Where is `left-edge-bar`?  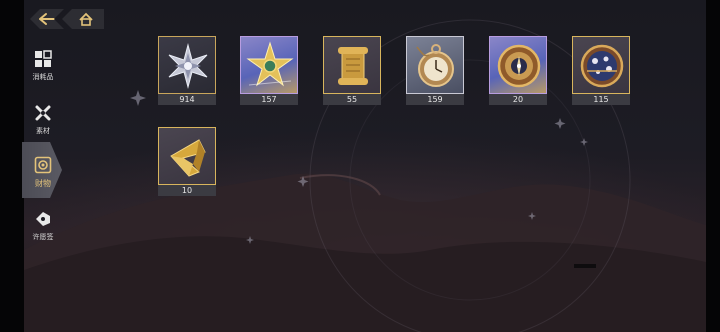
left-edge-bar is located at coordinates (12, 166).